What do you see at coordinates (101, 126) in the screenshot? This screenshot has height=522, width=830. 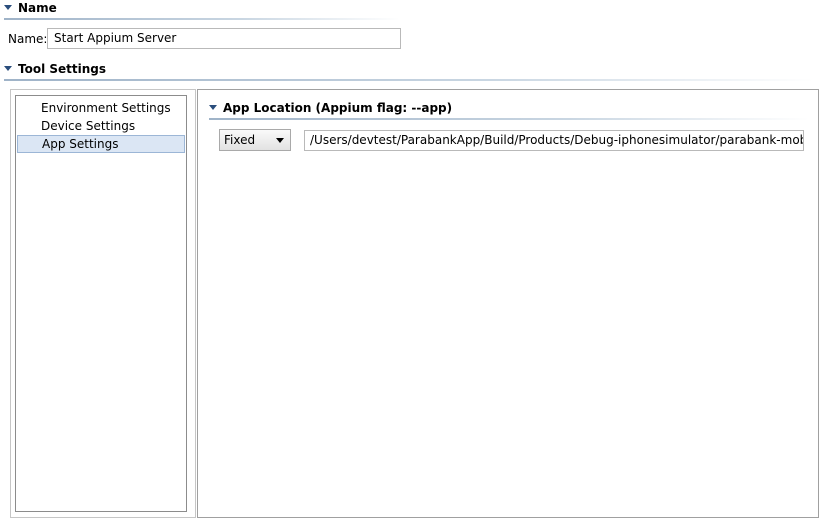 I see `tree-item-device-settings: Device Settings` at bounding box center [101, 126].